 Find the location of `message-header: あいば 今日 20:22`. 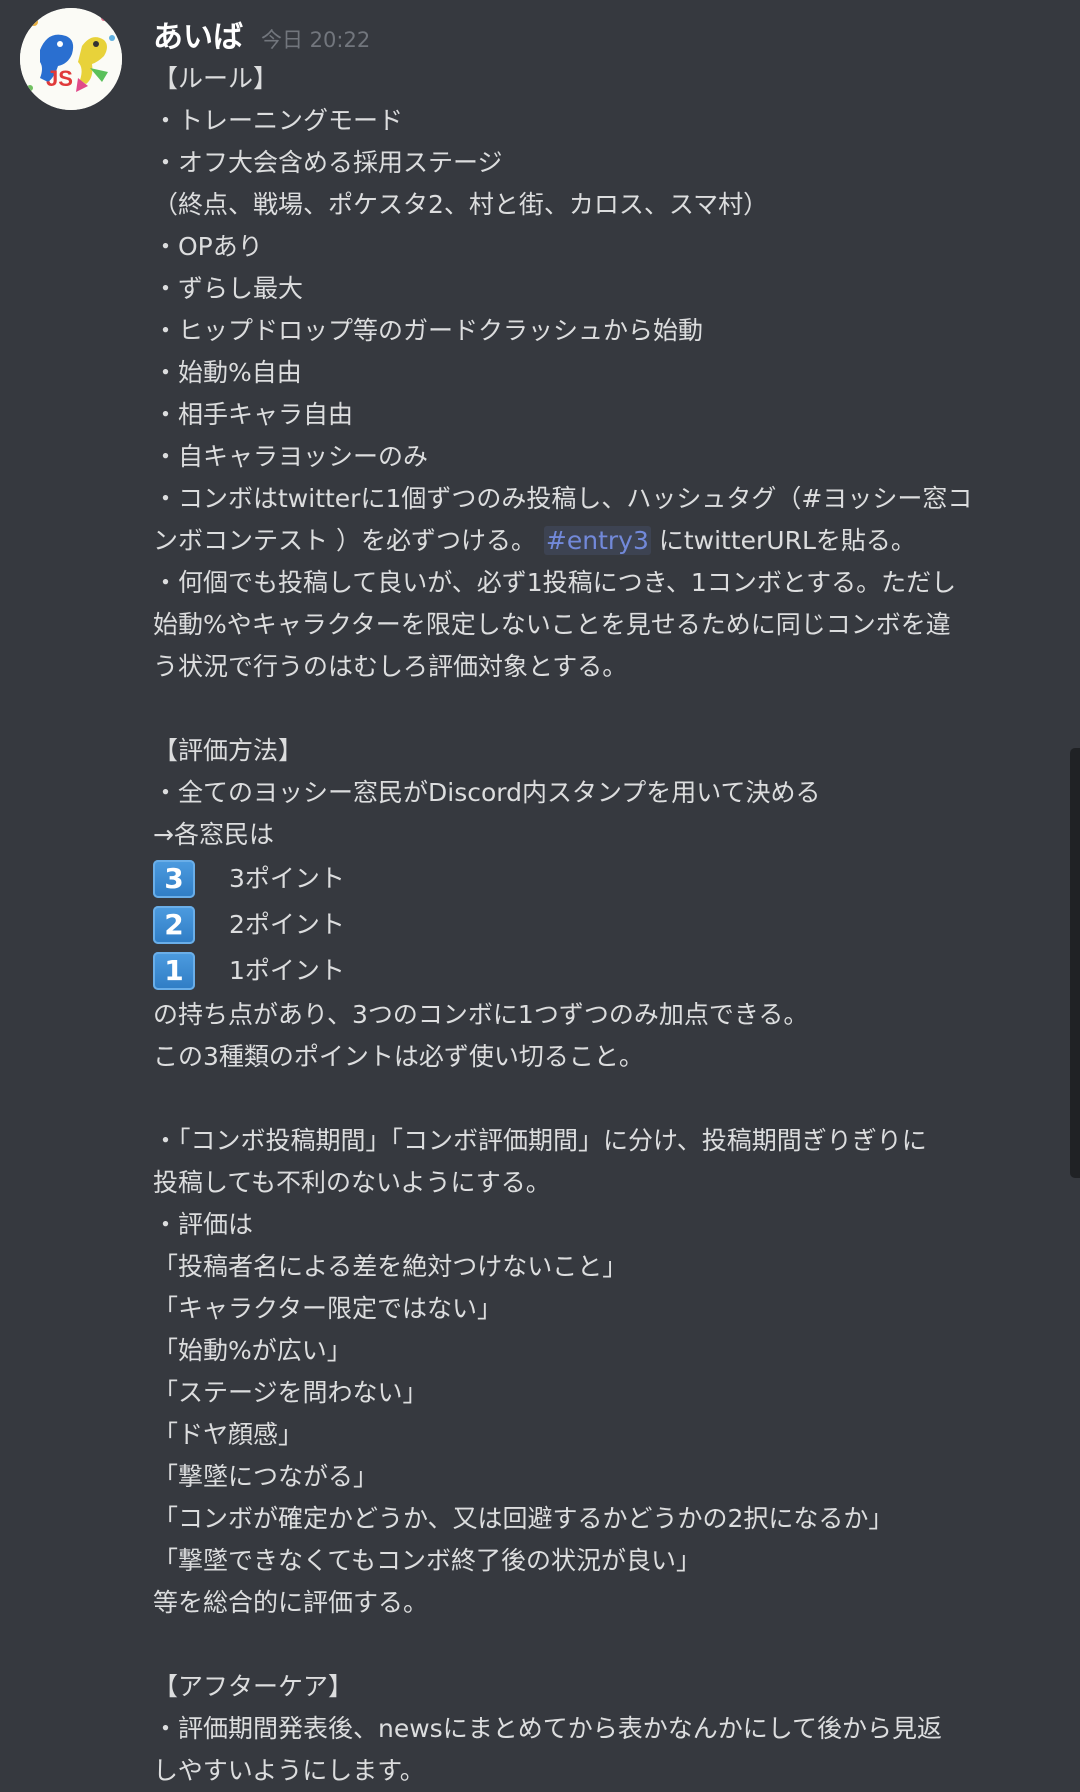

message-header: あいば 今日 20:22 is located at coordinates (262, 33).